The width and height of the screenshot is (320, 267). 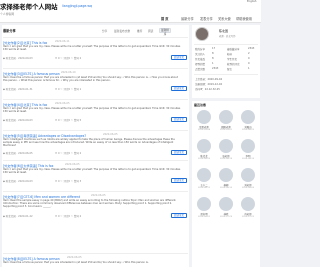 I want to click on nav-help: 帮助我使用, so click(x=244, y=18).